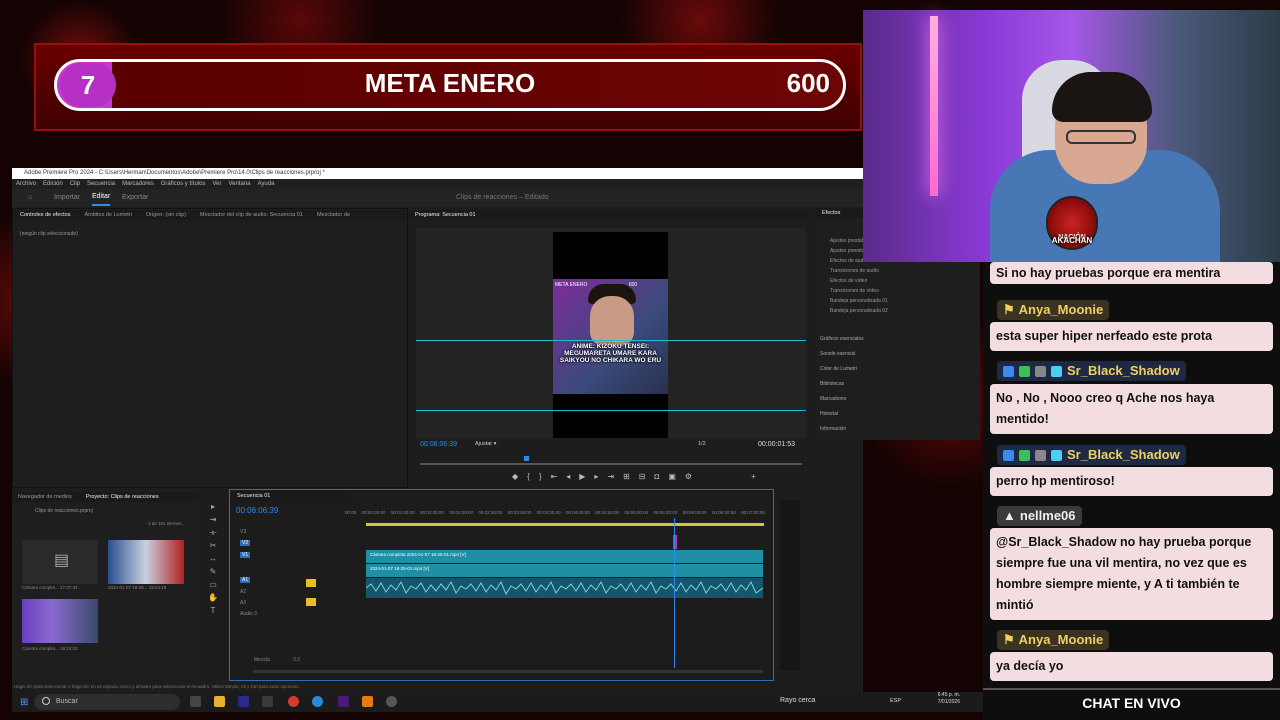 This screenshot has width=1280, height=720. Describe the element at coordinates (253, 496) in the screenshot. I see `tab-sequence: Secuencia 01` at that location.